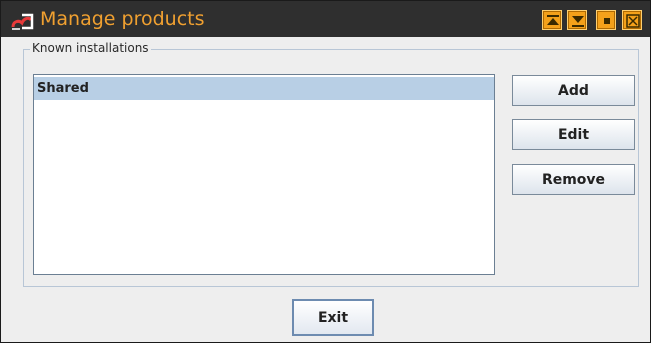 This screenshot has width=651, height=343. I want to click on title-bar: Manage products, so click(325, 19).